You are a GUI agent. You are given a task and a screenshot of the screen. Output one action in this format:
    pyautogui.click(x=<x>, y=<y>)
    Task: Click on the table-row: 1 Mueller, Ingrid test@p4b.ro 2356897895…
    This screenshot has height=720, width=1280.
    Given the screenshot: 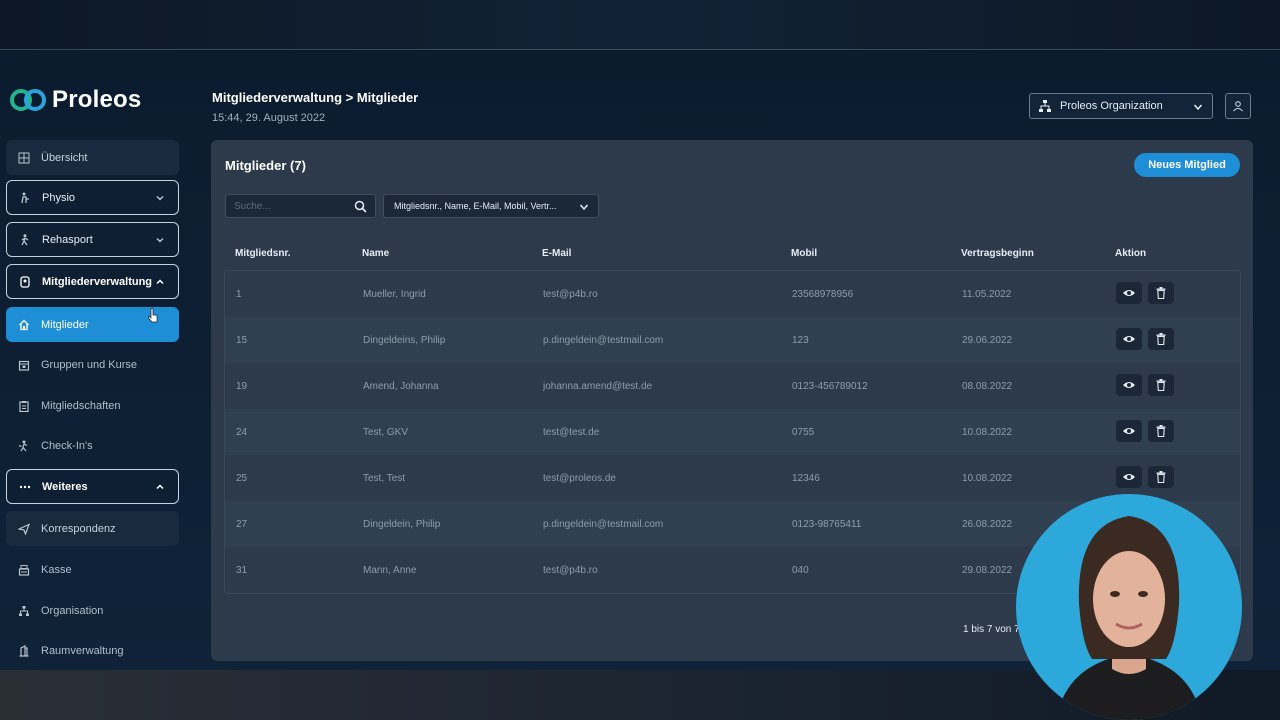 What is the action you would take?
    pyautogui.click(x=732, y=294)
    